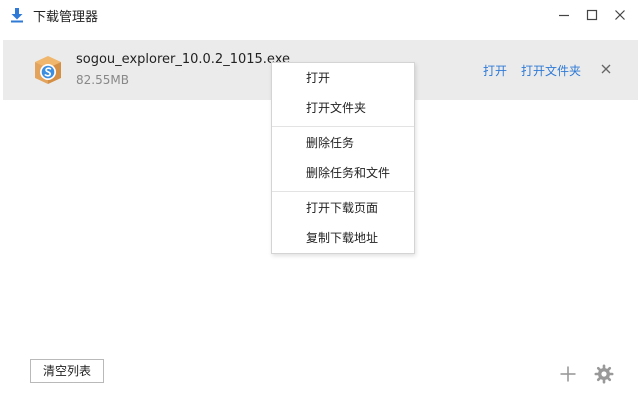 This screenshot has height=402, width=641. Describe the element at coordinates (183, 59) in the screenshot. I see `file-name: sogou_explorer_10.0.2_1015.exe` at that location.